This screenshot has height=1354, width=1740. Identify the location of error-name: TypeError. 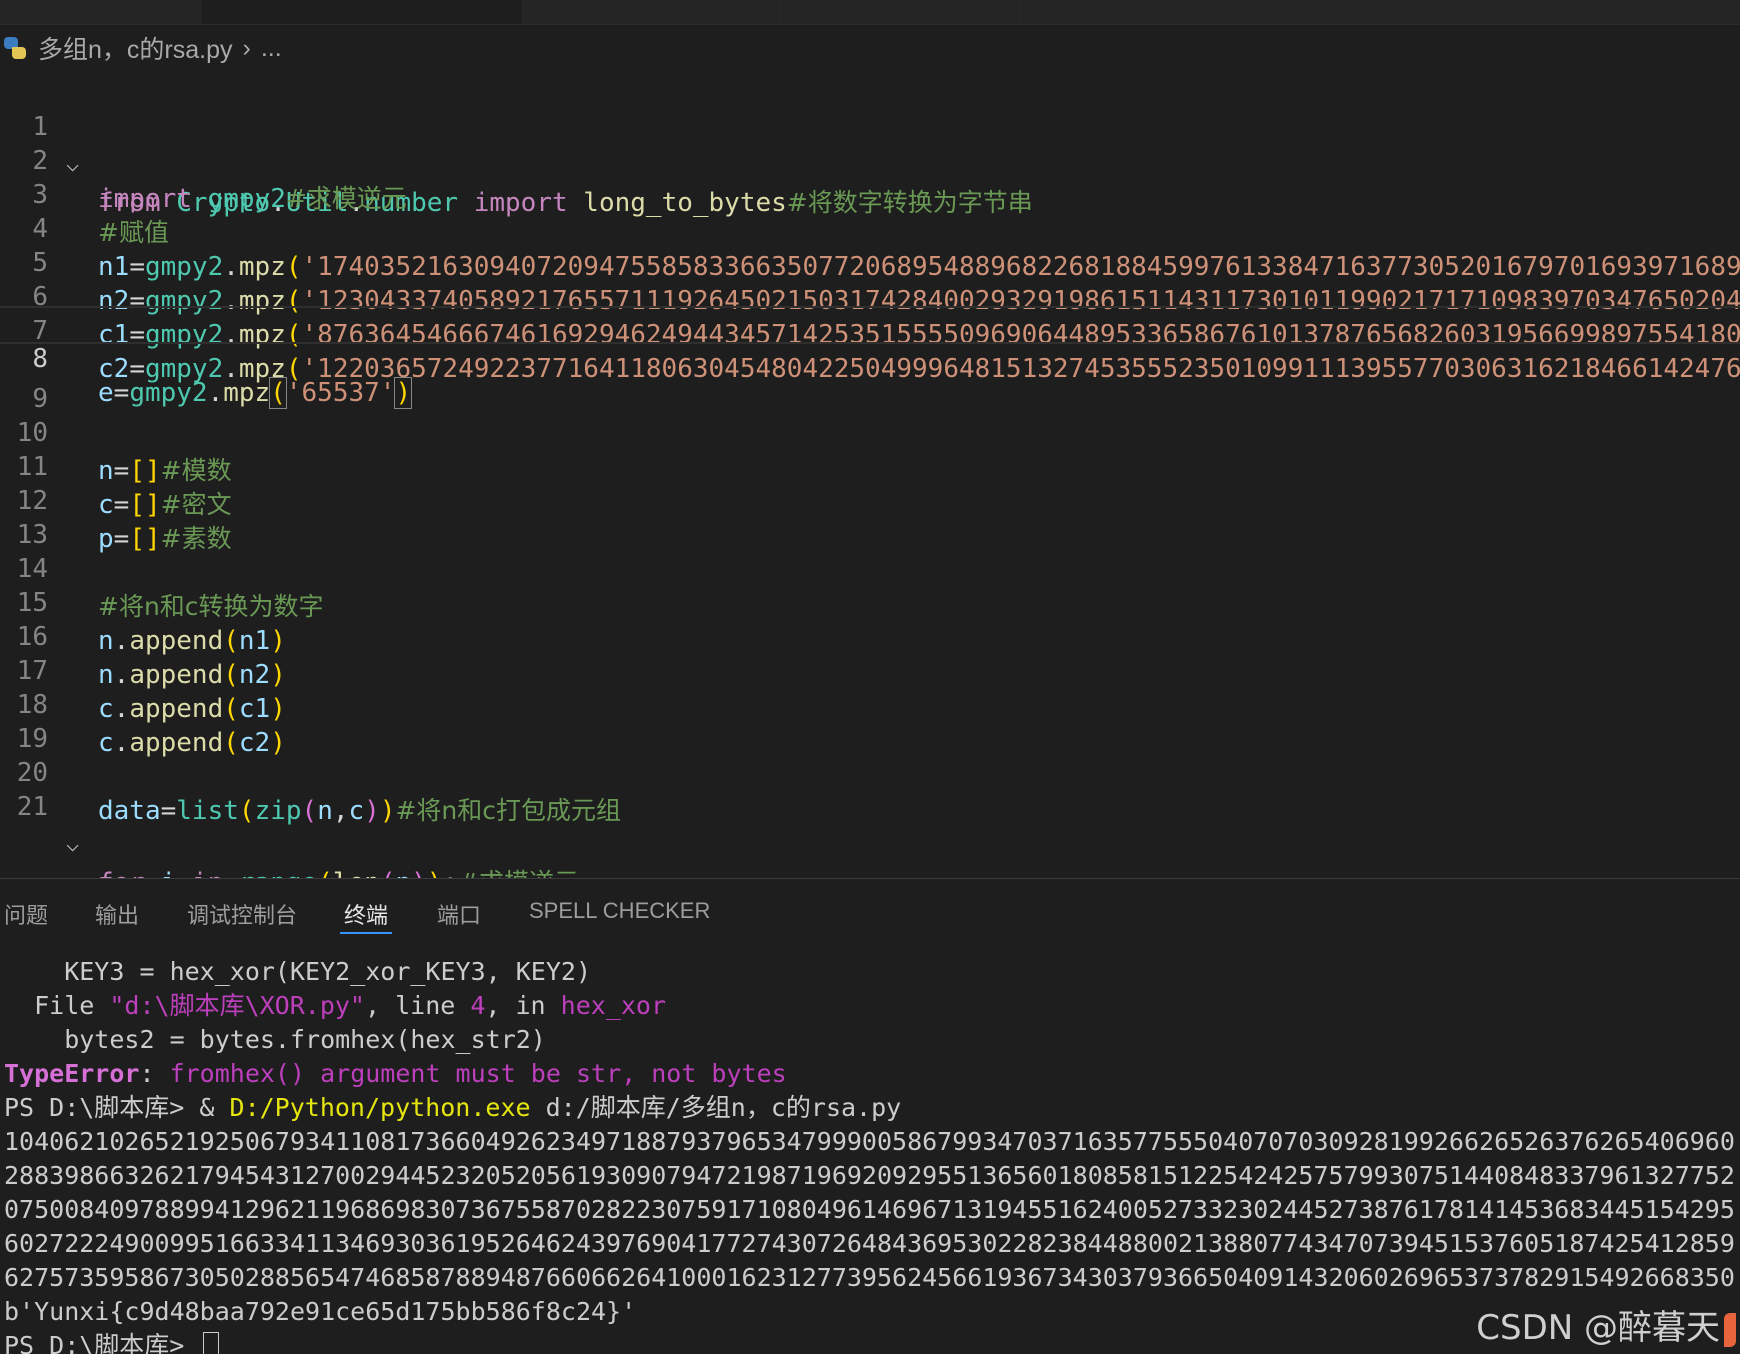
(72, 1073).